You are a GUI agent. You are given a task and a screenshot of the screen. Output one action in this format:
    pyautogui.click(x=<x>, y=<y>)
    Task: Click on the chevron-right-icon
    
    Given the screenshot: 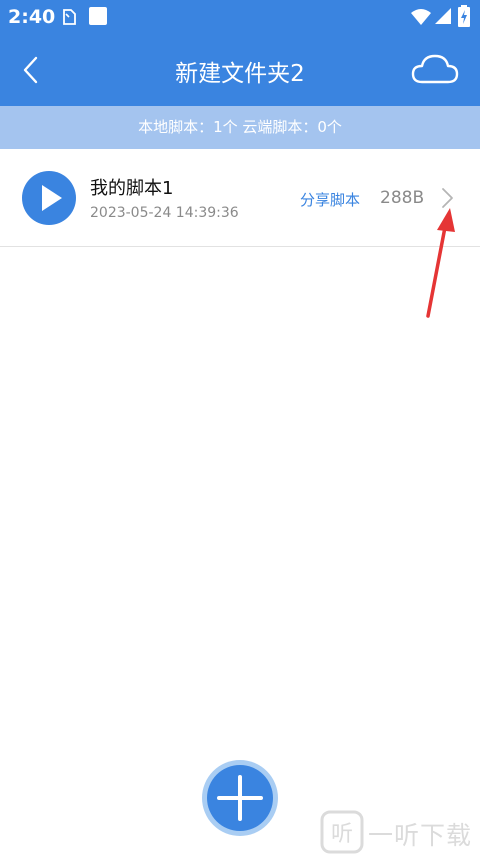 What is the action you would take?
    pyautogui.click(x=447, y=198)
    